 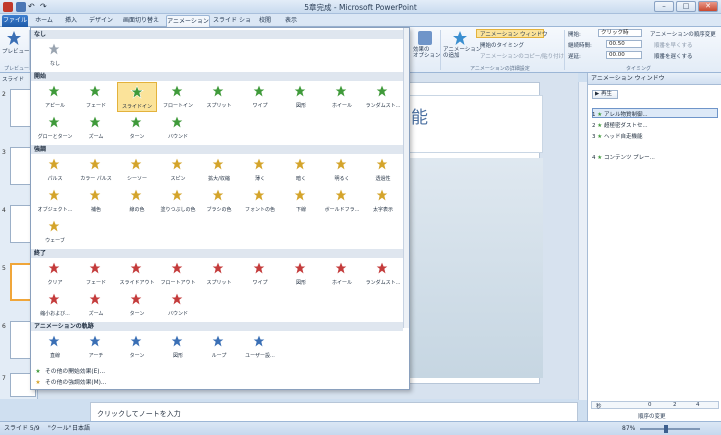 What do you see at coordinates (55, 274) in the screenshot?
I see `gallery-item: クリア` at bounding box center [55, 274].